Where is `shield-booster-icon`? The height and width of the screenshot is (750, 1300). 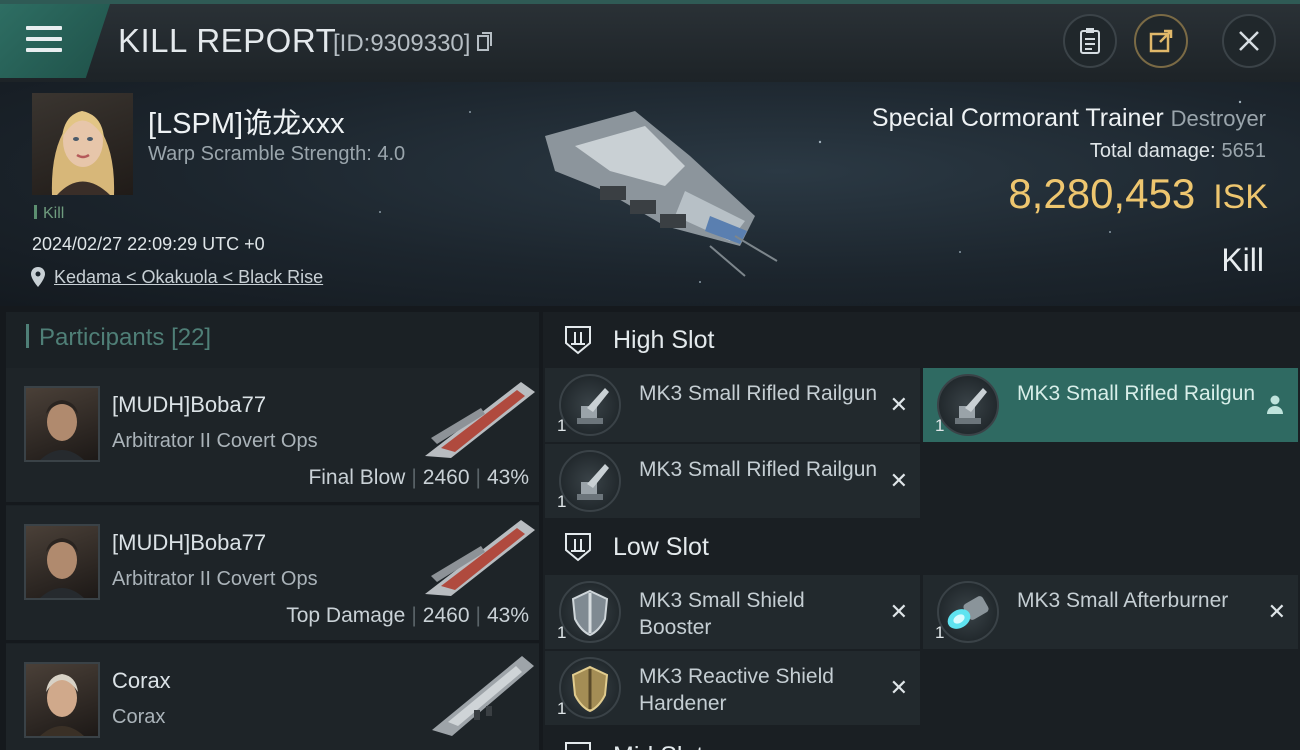 shield-booster-icon is located at coordinates (590, 612).